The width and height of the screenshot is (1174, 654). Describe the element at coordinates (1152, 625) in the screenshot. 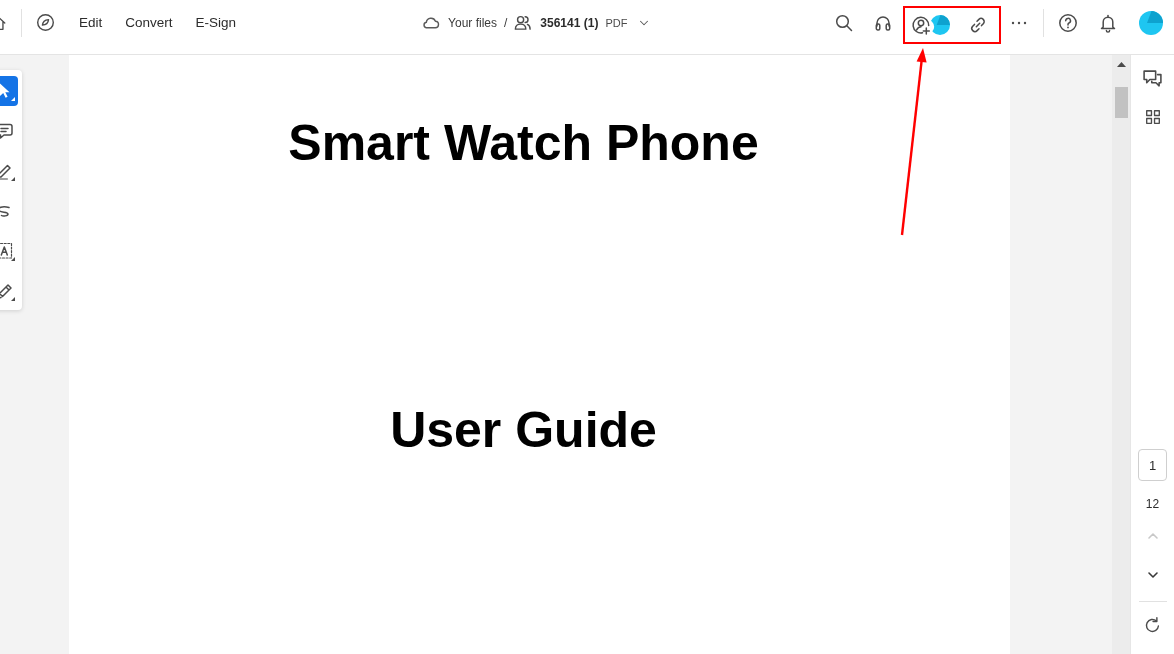

I see `refresh-icon` at that location.